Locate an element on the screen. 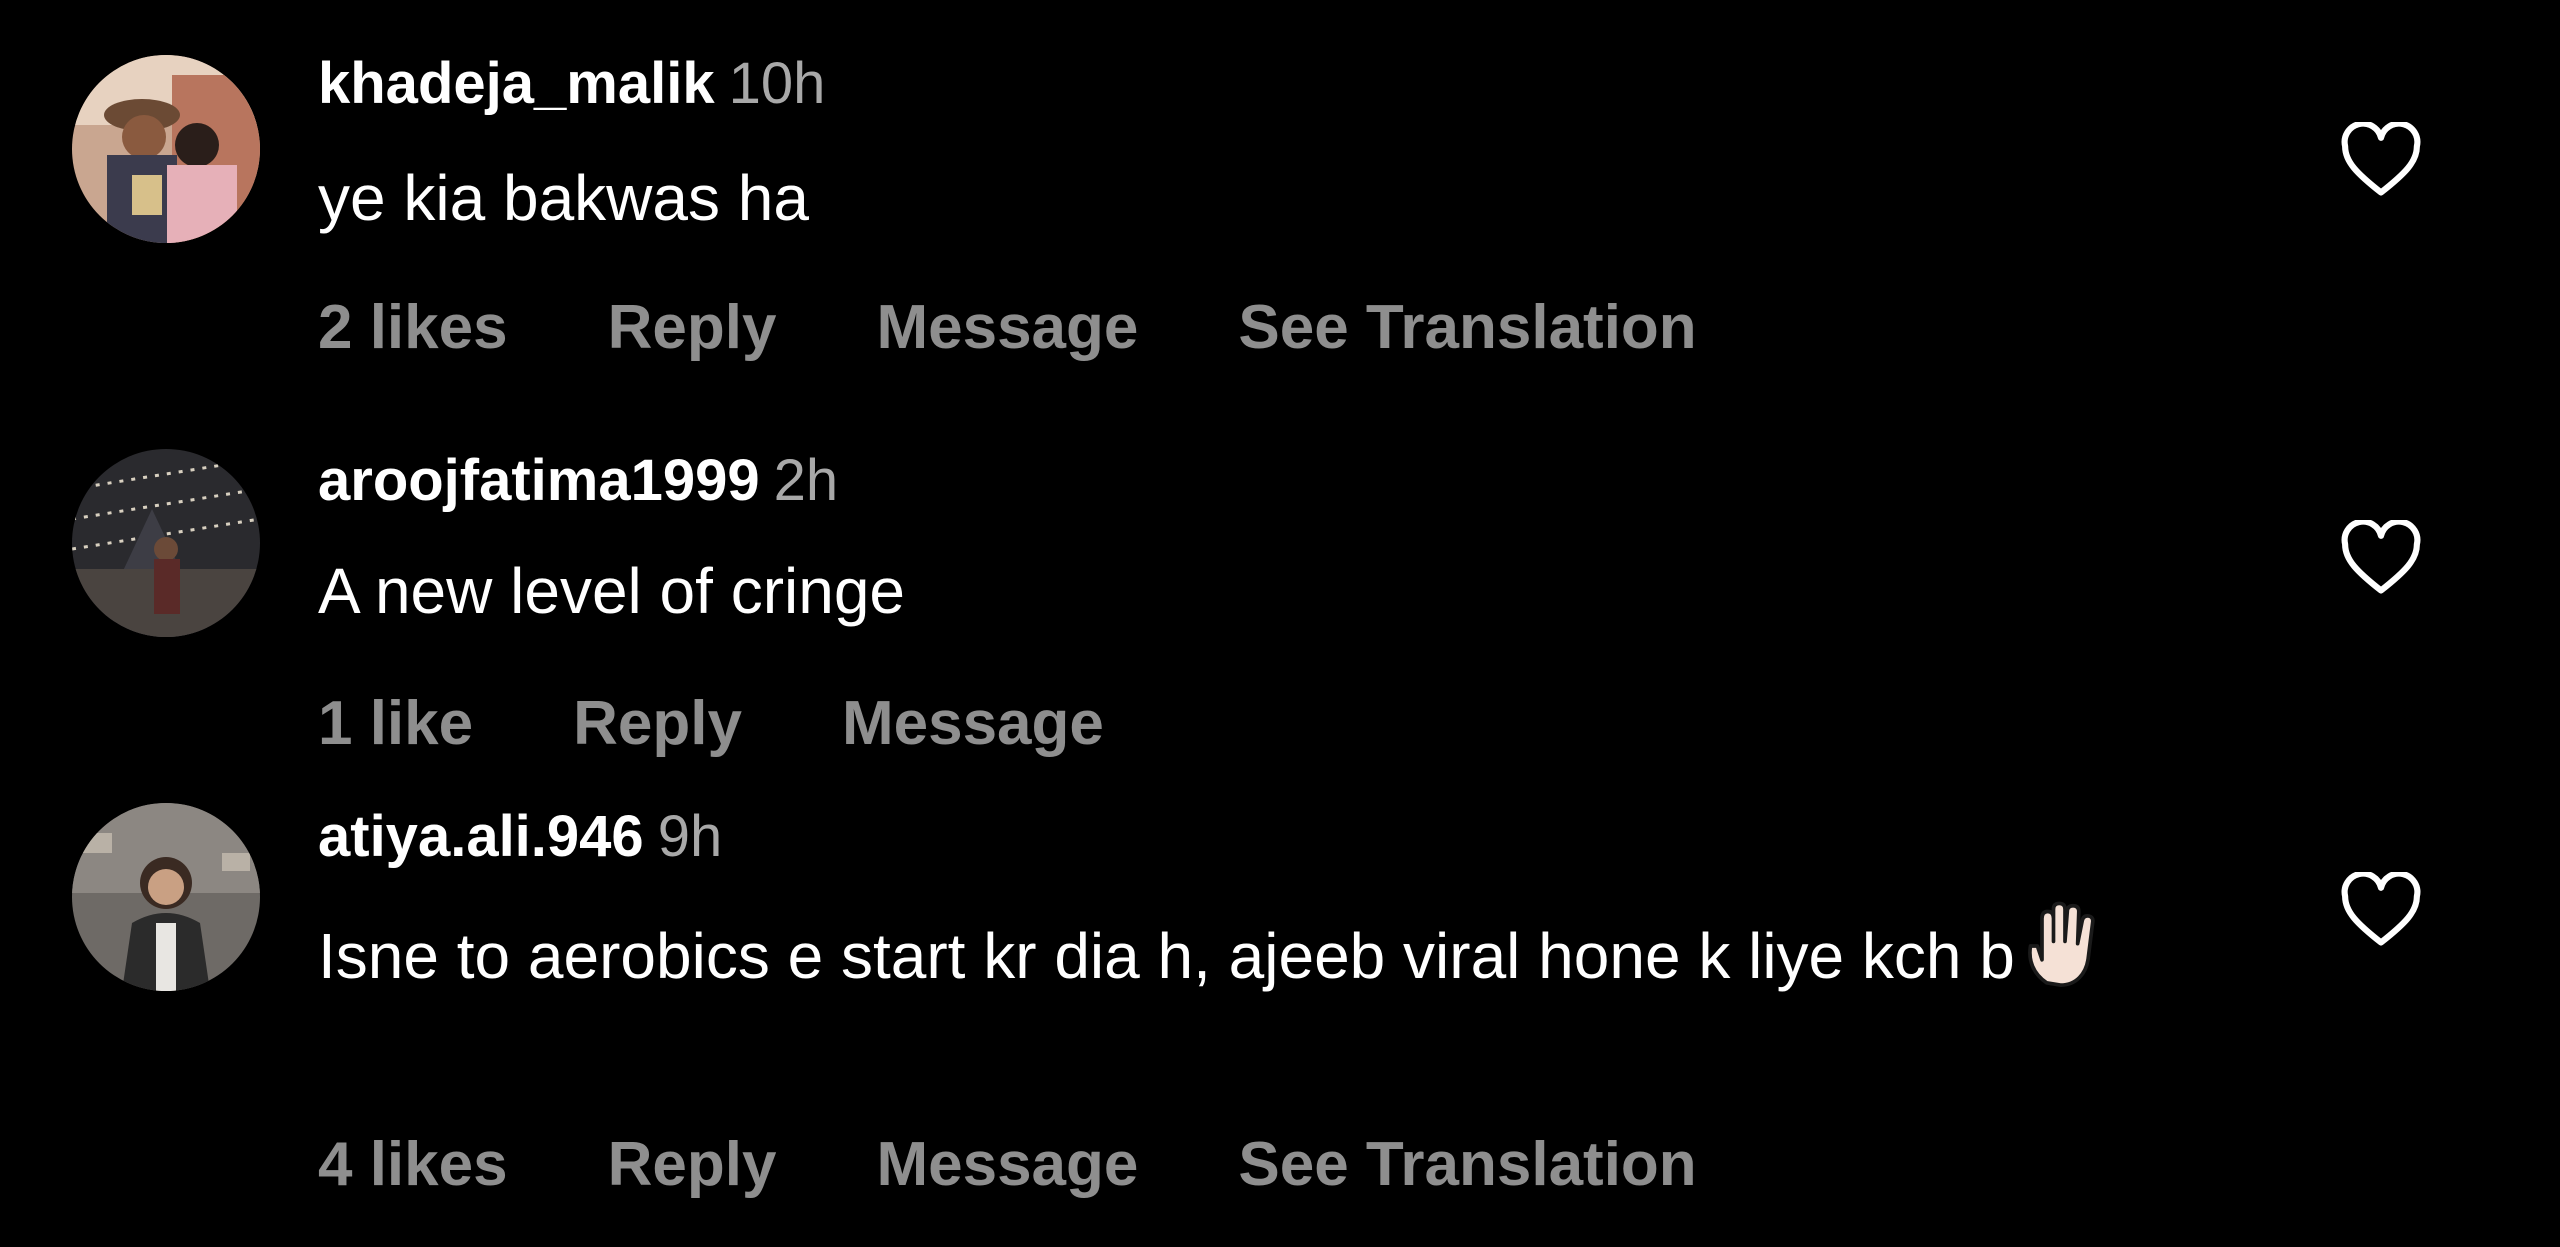  user-photo-lights-avatar is located at coordinates (166, 543).